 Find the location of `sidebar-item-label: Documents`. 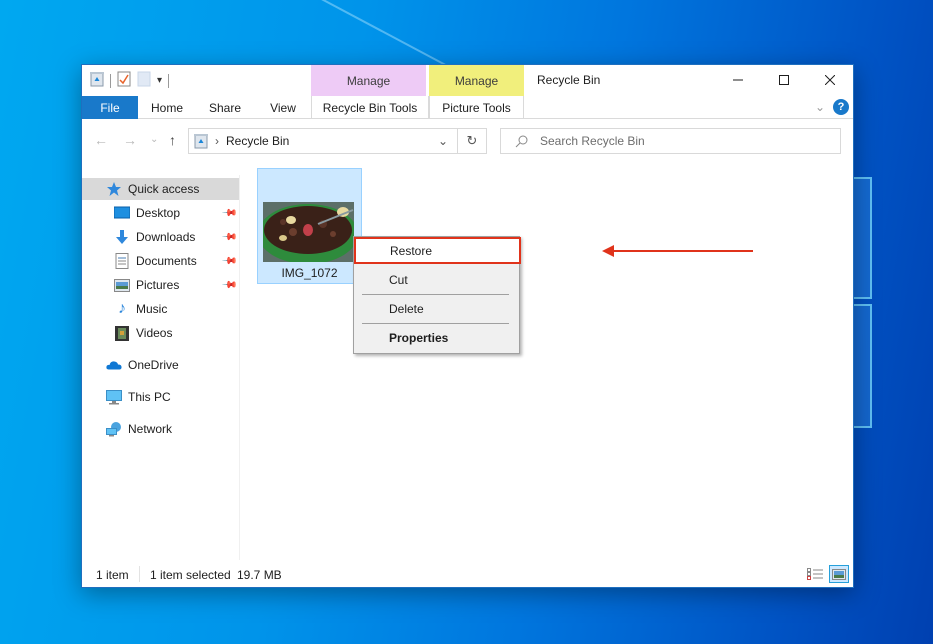

sidebar-item-label: Documents is located at coordinates (166, 261).